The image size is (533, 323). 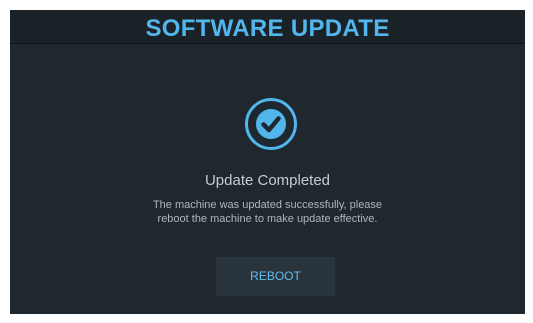 I want to click on page-title: SOFTWARE UPDATE, so click(x=267, y=28).